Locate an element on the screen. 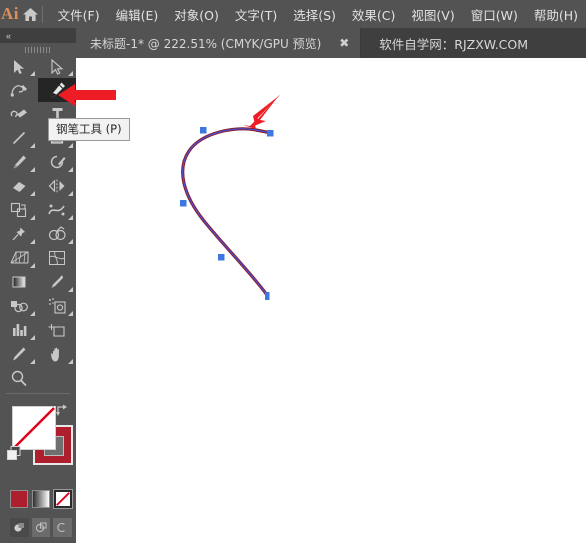  scale-icon is located at coordinates (18, 210).